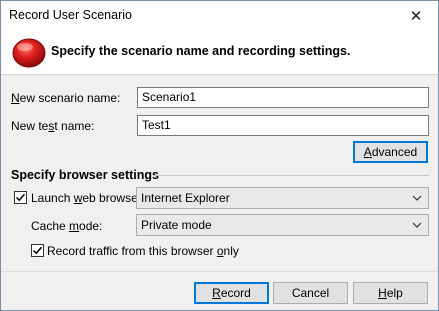  I want to click on close-icon: ✕, so click(416, 16).